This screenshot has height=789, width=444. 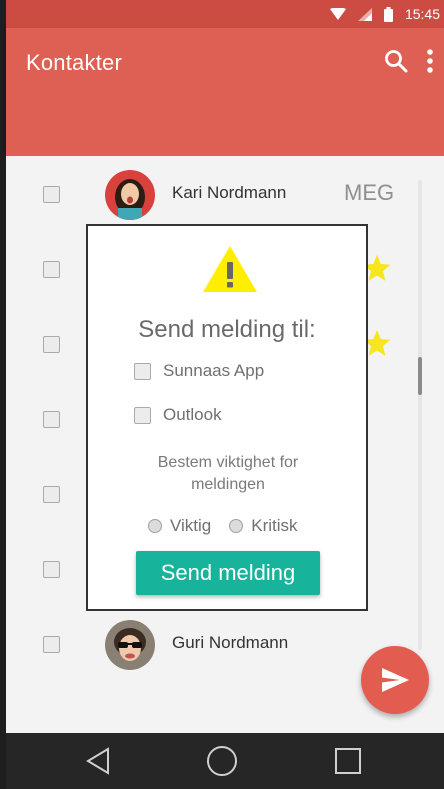 I want to click on send-message-button: Send melding, so click(x=228, y=573).